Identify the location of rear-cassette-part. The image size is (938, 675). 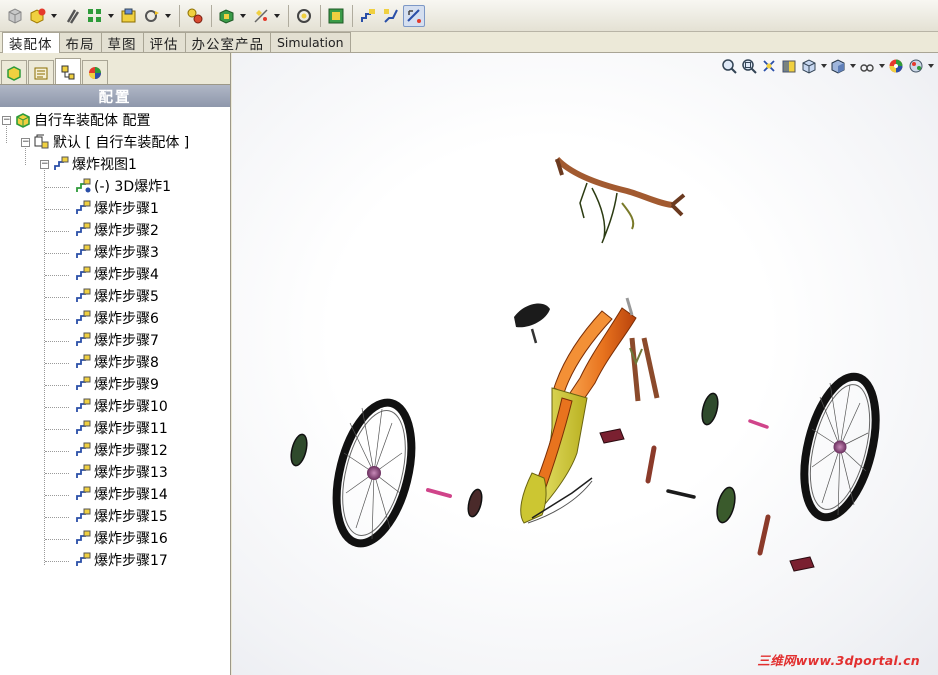
(299, 450).